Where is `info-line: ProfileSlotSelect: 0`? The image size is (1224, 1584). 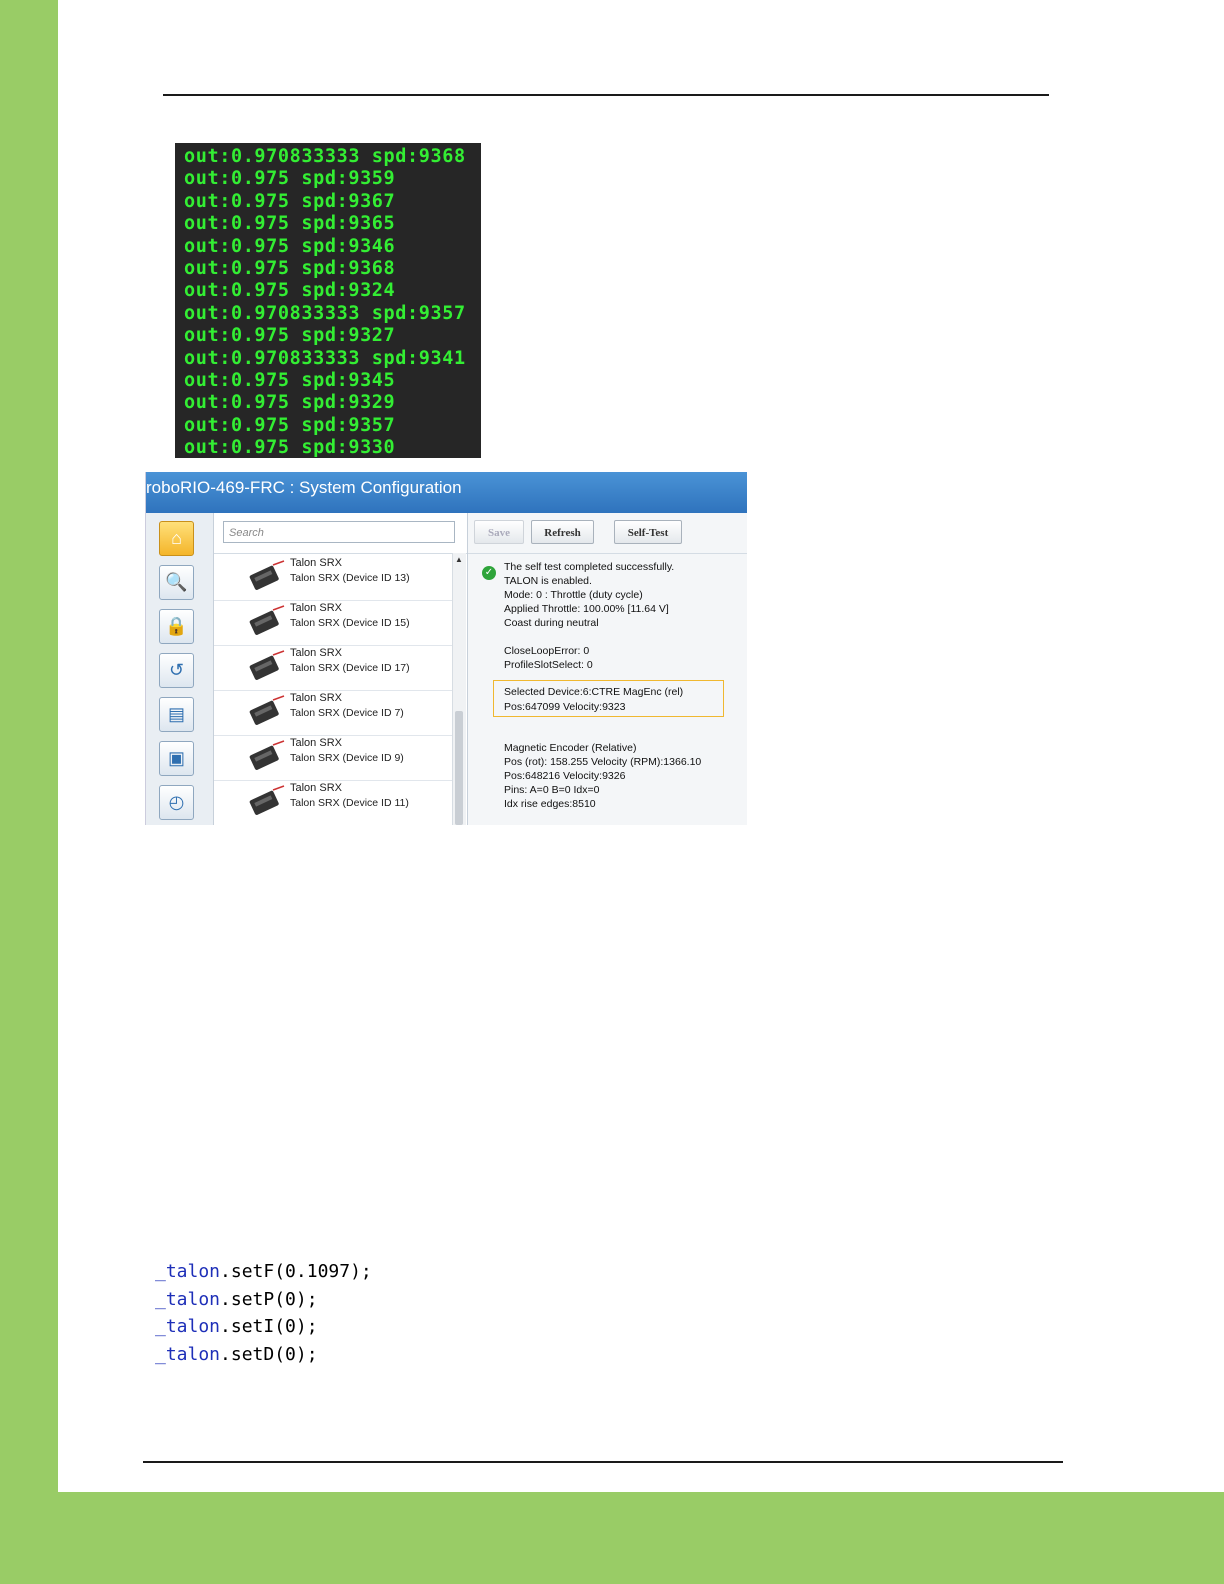 info-line: ProfileSlotSelect: 0 is located at coordinates (548, 665).